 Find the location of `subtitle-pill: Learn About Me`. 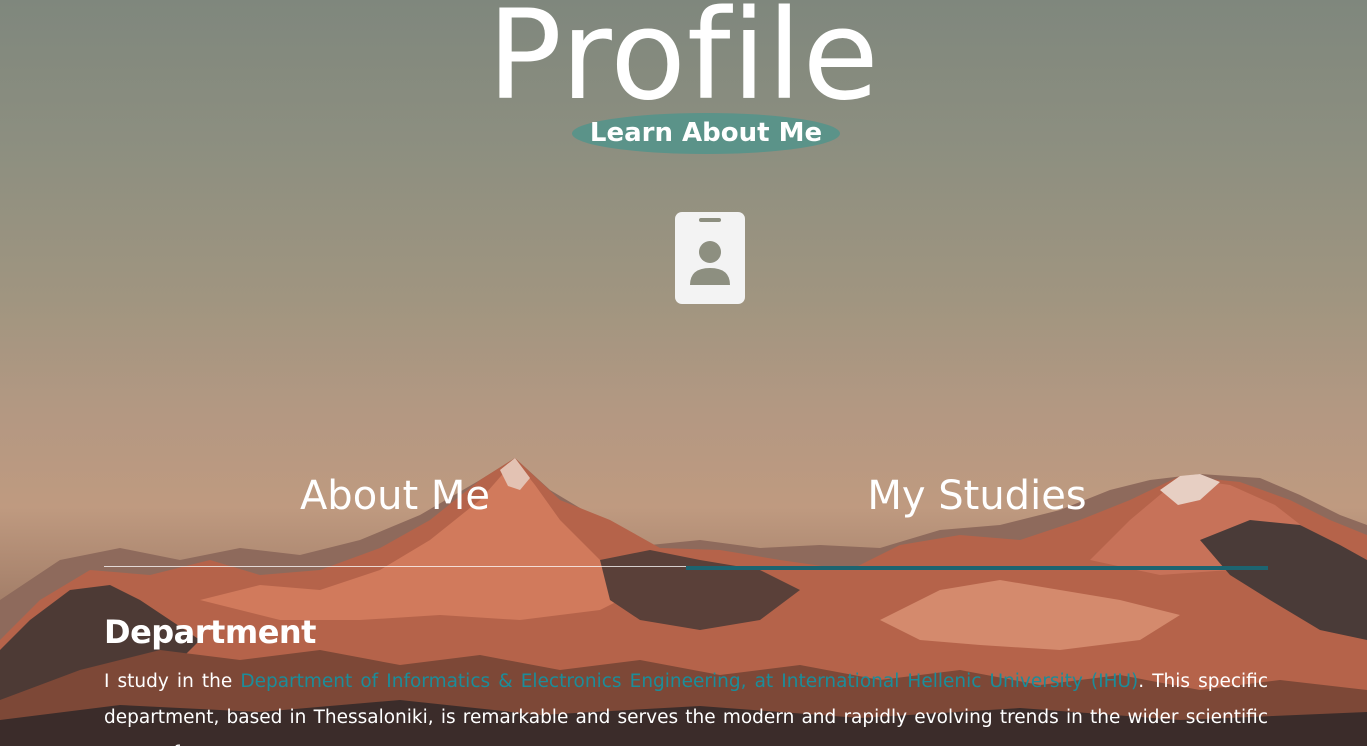

subtitle-pill: Learn About Me is located at coordinates (706, 133).